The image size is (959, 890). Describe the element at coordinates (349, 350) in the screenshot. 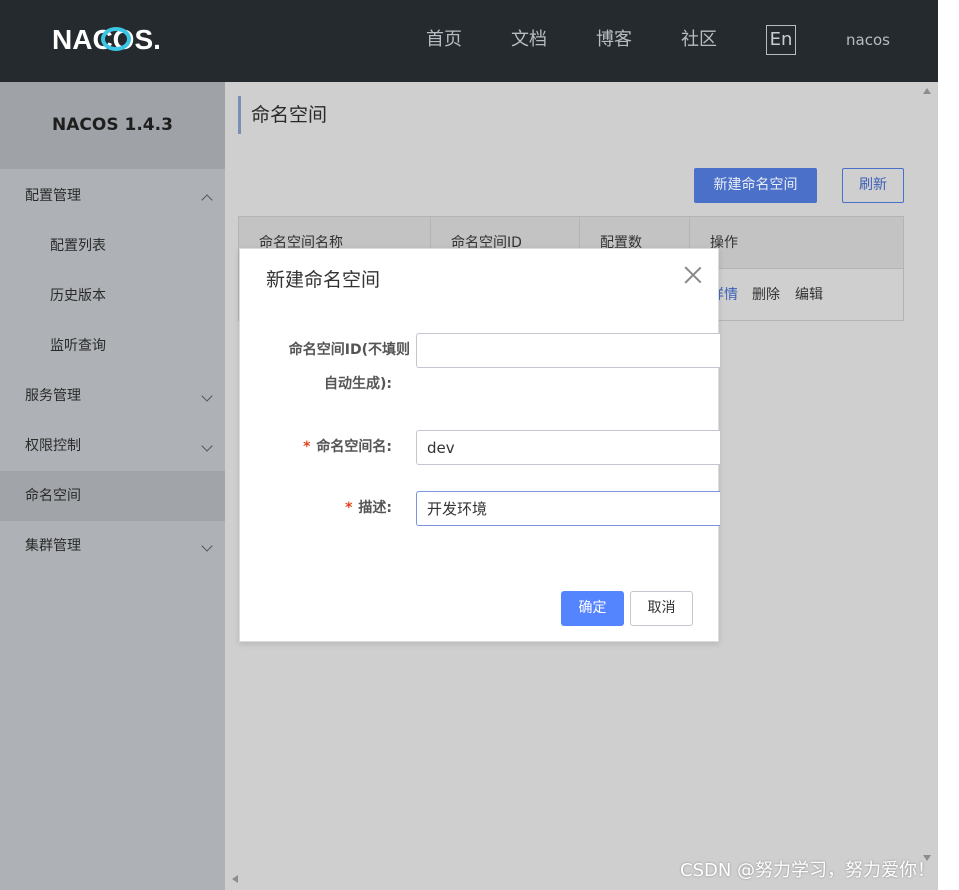

I see `namespace-id-label-line1: 命名空间ID(不填则` at that location.